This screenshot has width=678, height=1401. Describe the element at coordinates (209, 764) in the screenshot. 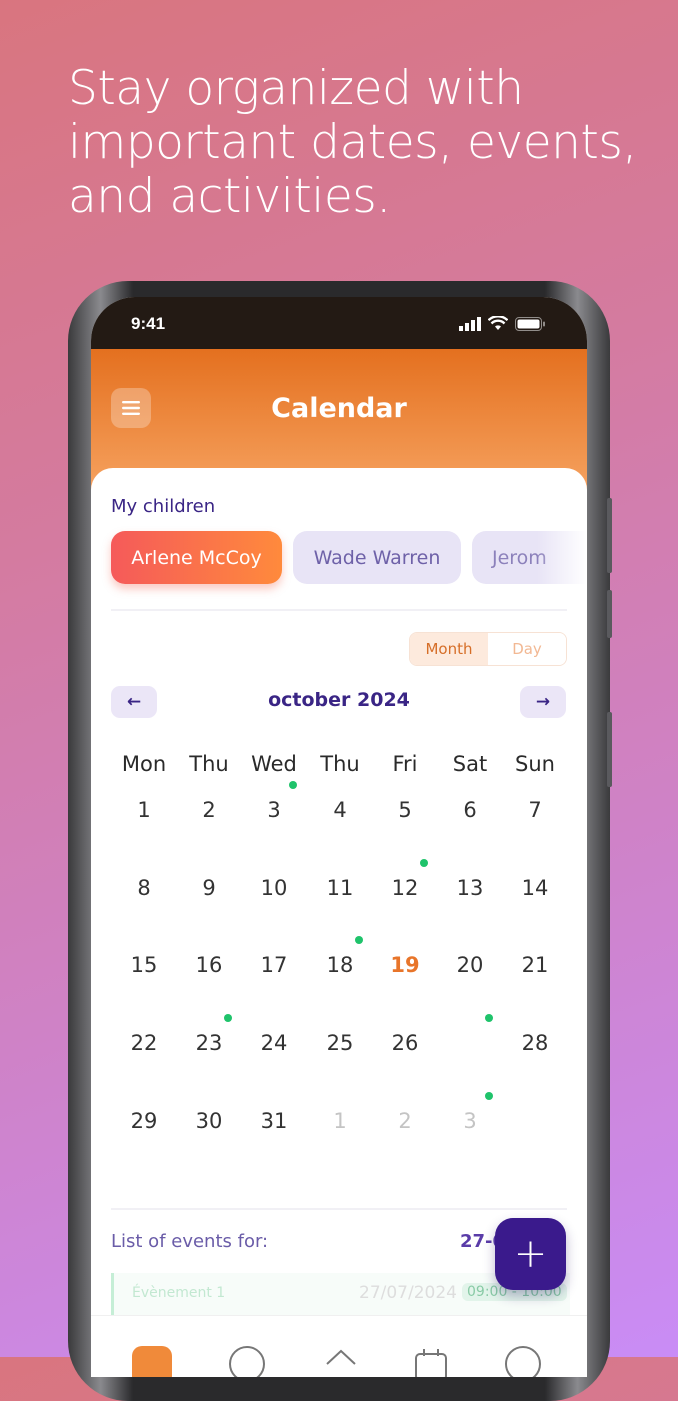

I see `weekday-header: Thu` at that location.